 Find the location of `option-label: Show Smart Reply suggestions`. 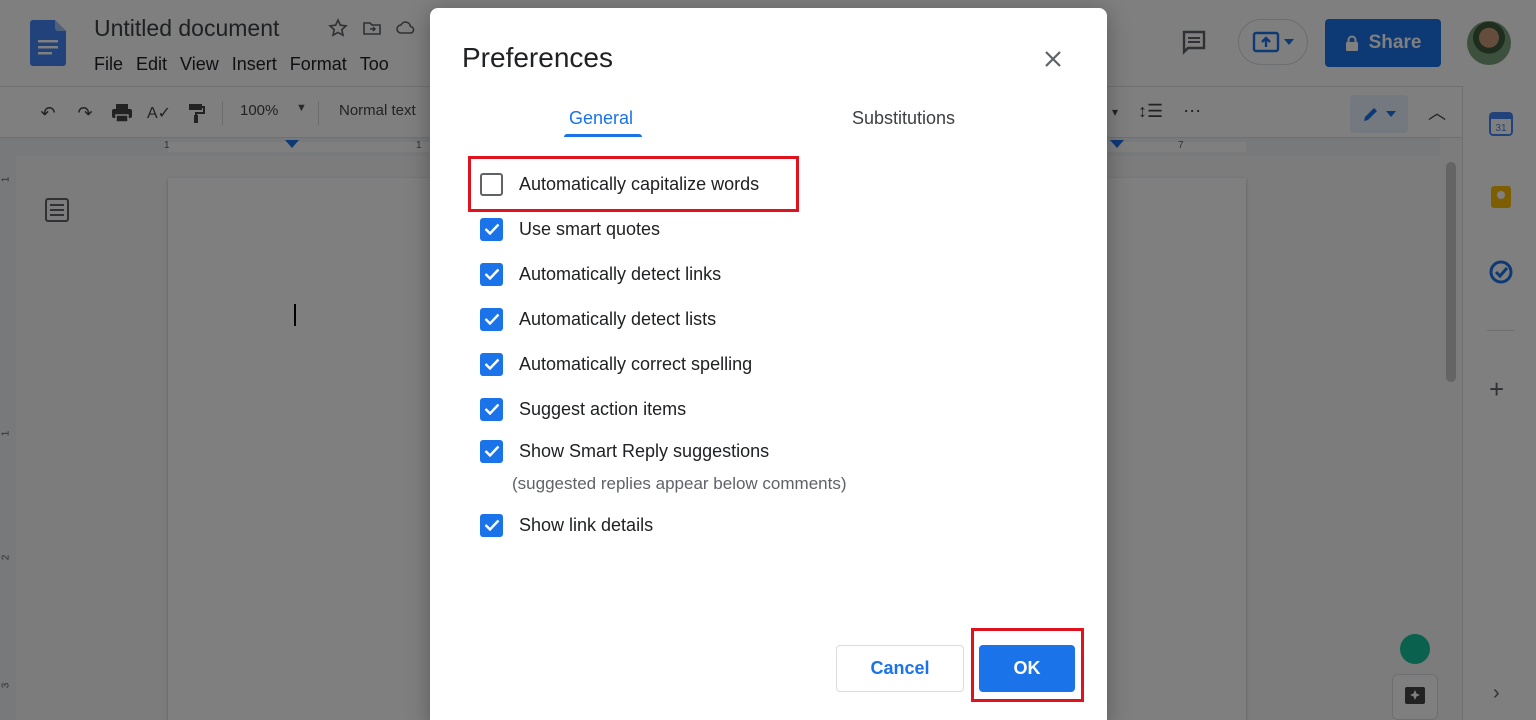

option-label: Show Smart Reply suggestions is located at coordinates (644, 450).